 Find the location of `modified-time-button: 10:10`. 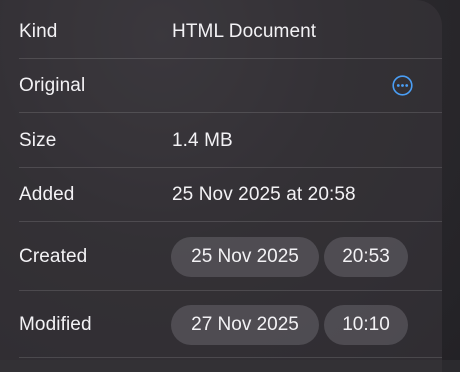

modified-time-button: 10:10 is located at coordinates (366, 325).